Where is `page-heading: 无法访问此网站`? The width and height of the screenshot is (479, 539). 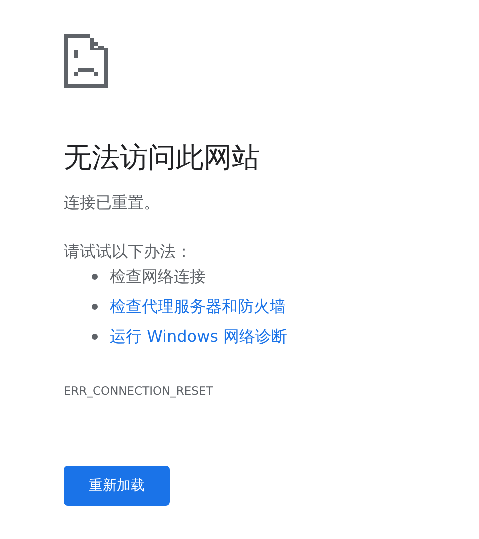
page-heading: 无法访问此网站 is located at coordinates (162, 158).